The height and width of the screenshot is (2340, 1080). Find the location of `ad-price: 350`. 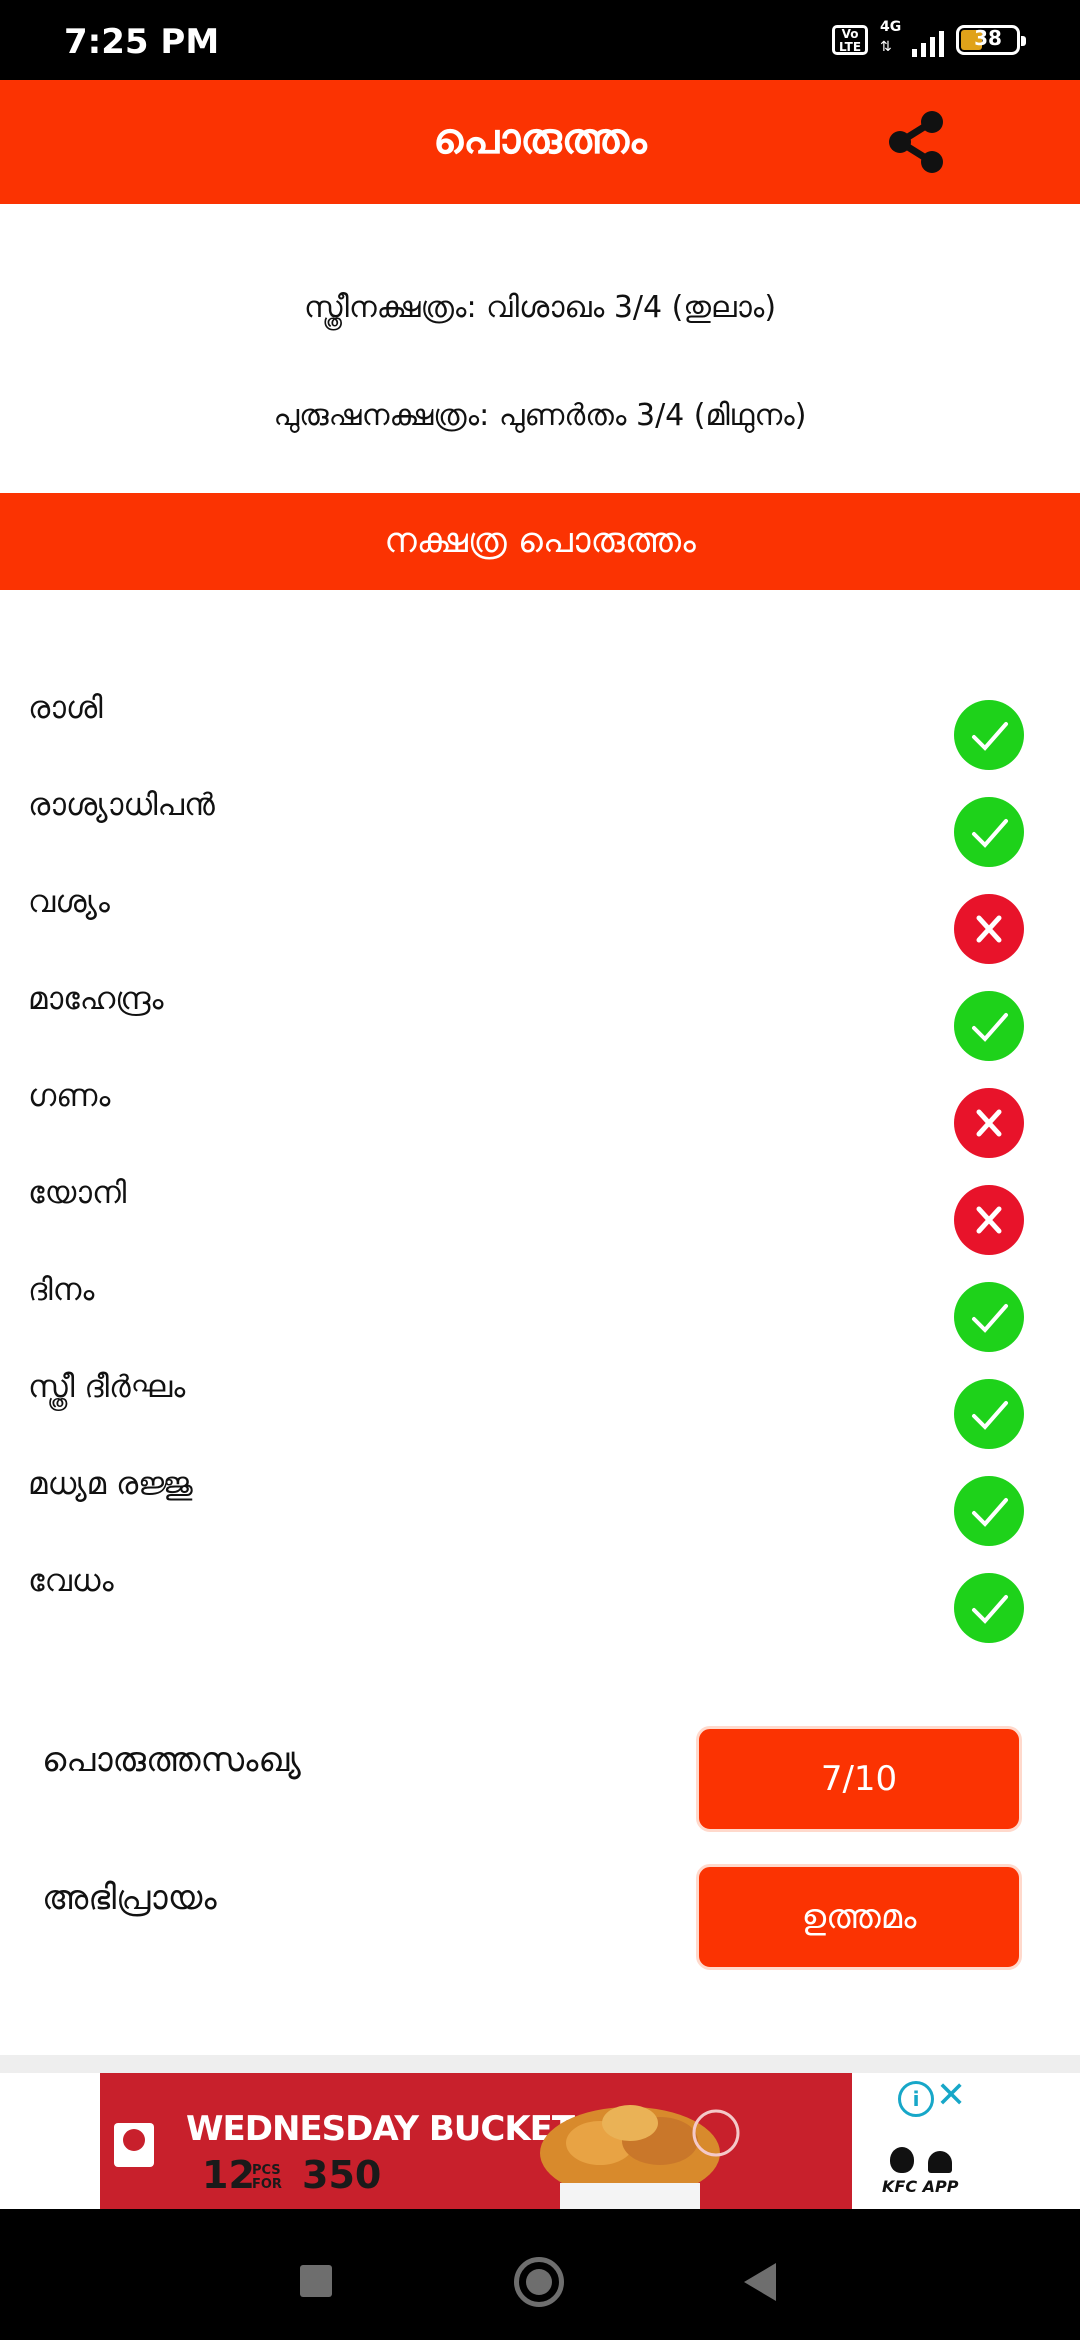

ad-price: 350 is located at coordinates (342, 2175).